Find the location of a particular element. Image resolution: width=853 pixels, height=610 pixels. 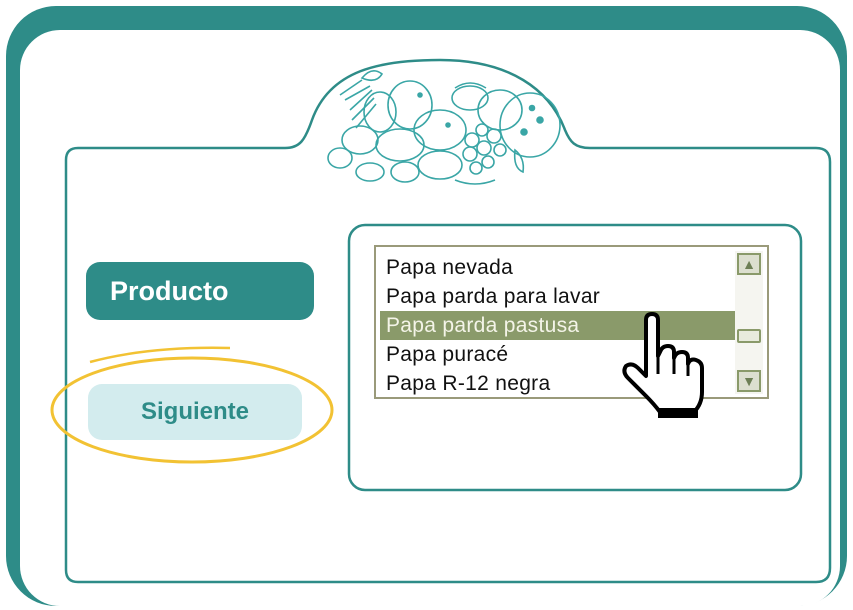

producto-button: Producto is located at coordinates (200, 291).